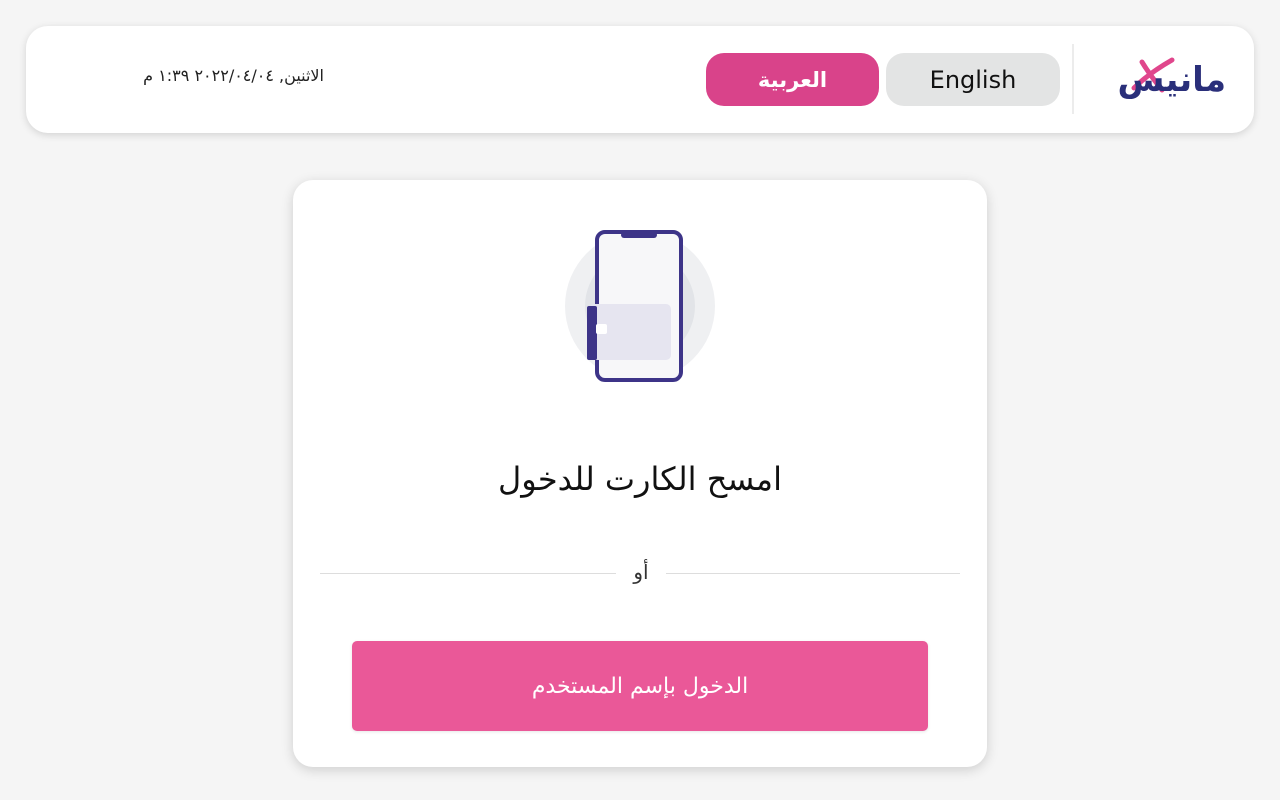 This screenshot has width=1280, height=800. Describe the element at coordinates (640, 686) in the screenshot. I see `login-with-username-button: الدخول بإسم المستخدم` at that location.